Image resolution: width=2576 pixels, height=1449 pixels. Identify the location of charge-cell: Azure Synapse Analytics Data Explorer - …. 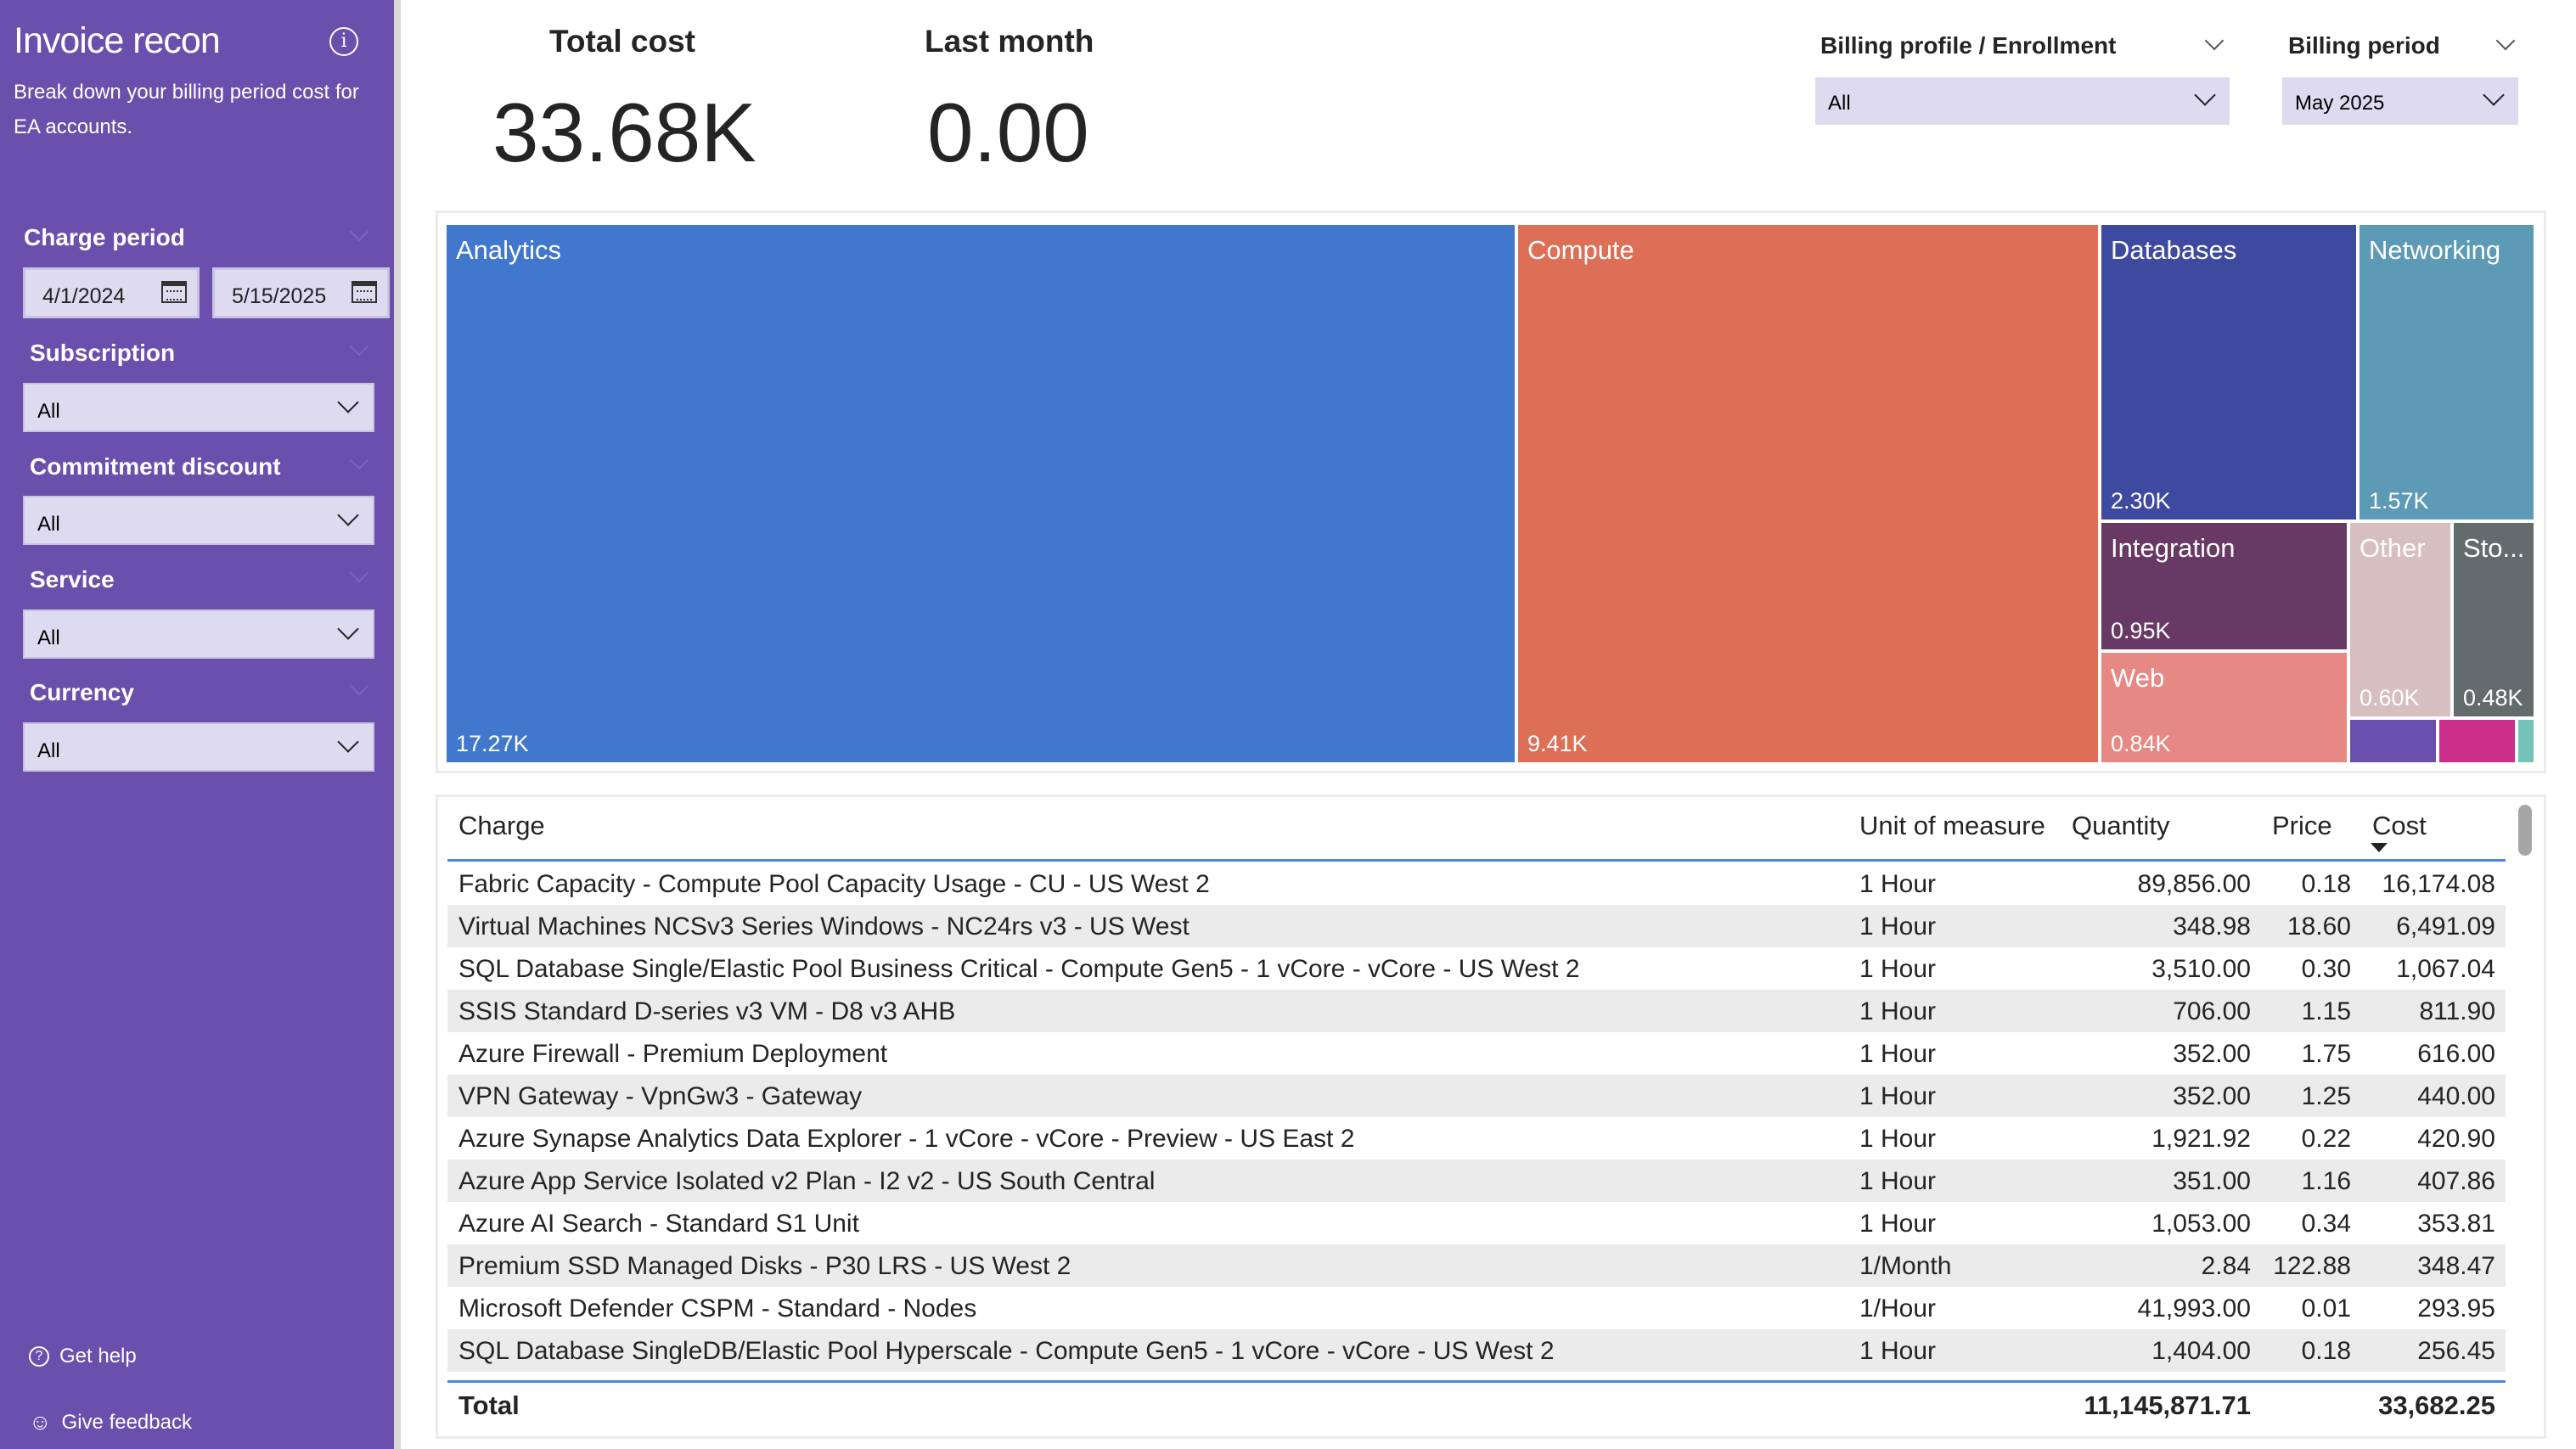
(906, 1139).